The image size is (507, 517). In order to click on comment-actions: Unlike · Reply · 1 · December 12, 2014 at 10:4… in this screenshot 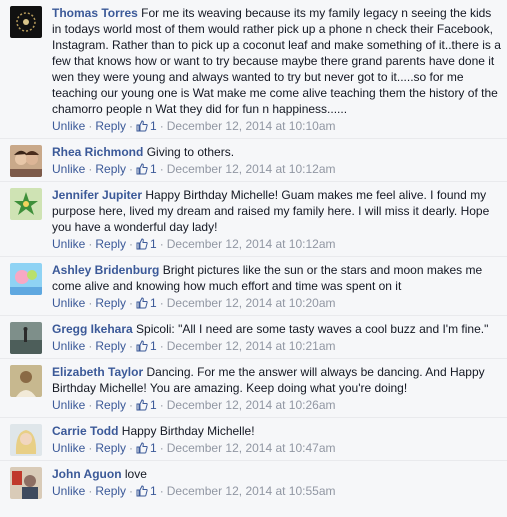, I will do `click(276, 448)`.